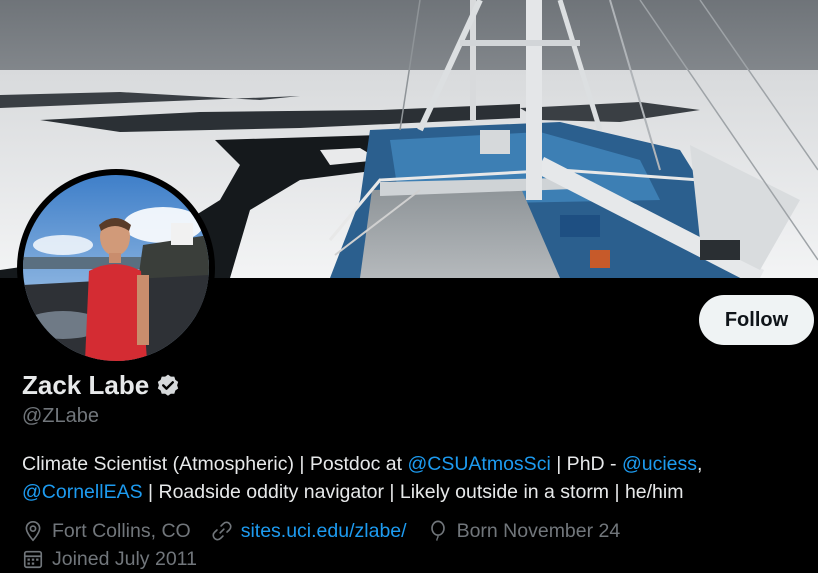 The image size is (818, 573). What do you see at coordinates (121, 530) in the screenshot?
I see `location-text: Fort Collins, CO` at bounding box center [121, 530].